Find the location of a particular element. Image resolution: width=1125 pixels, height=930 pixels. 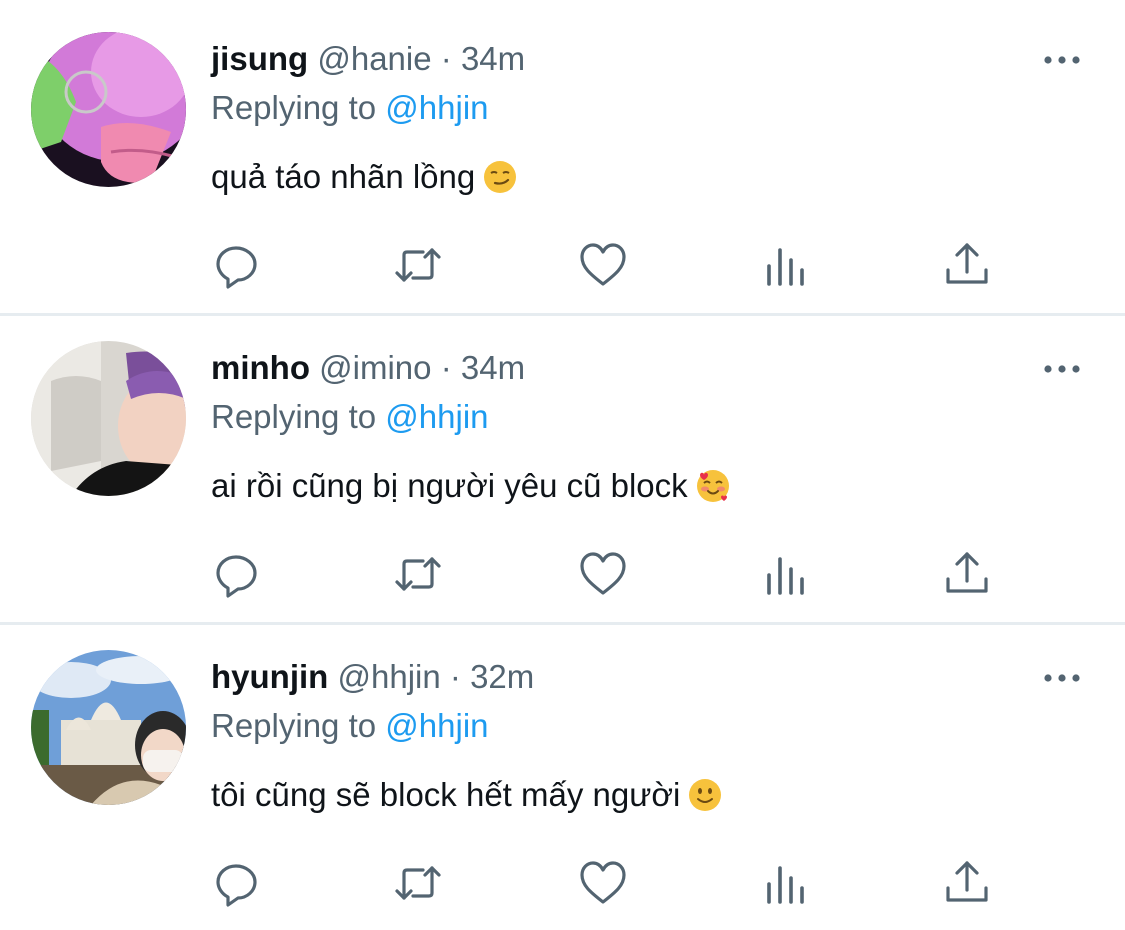

timestamp: 32m is located at coordinates (502, 676).